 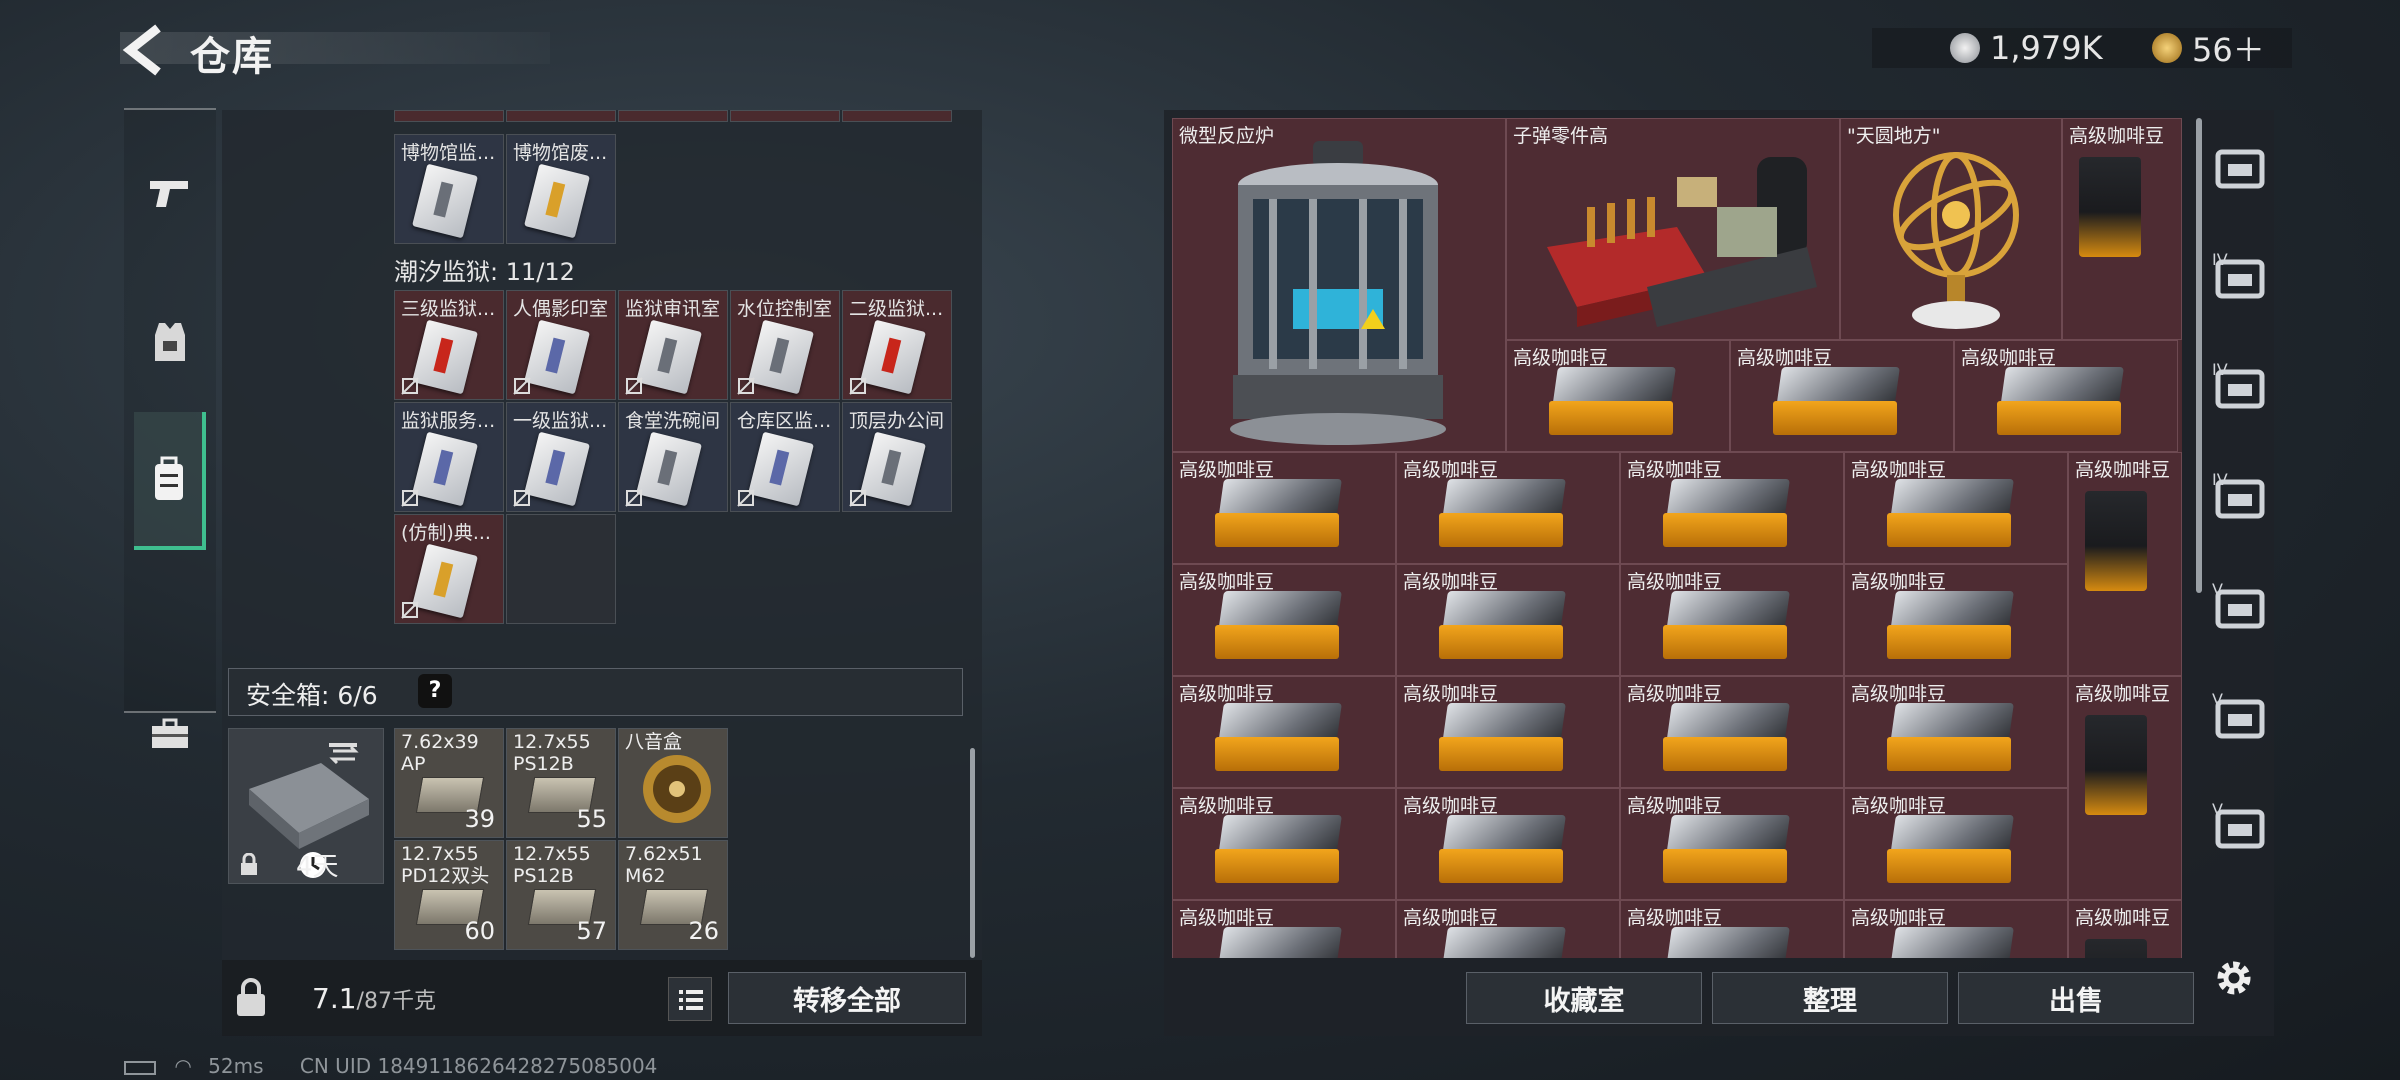 I want to click on item-music-box: 八音盒, so click(x=673, y=783).